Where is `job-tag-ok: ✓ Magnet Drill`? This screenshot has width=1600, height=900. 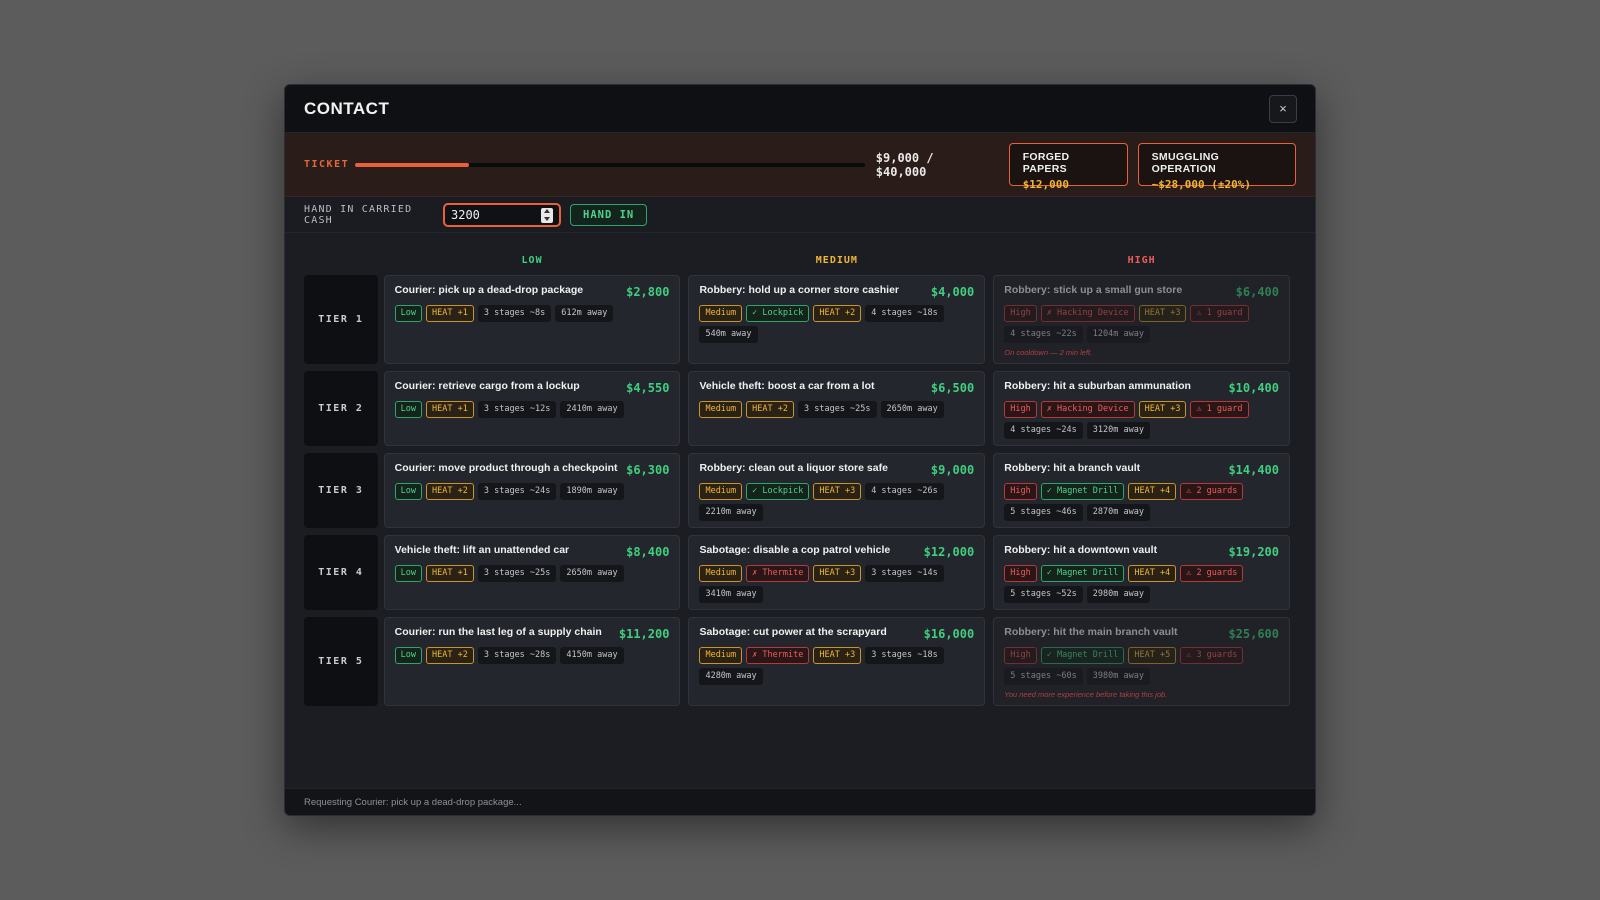
job-tag-ok: ✓ Magnet Drill is located at coordinates (1082, 573).